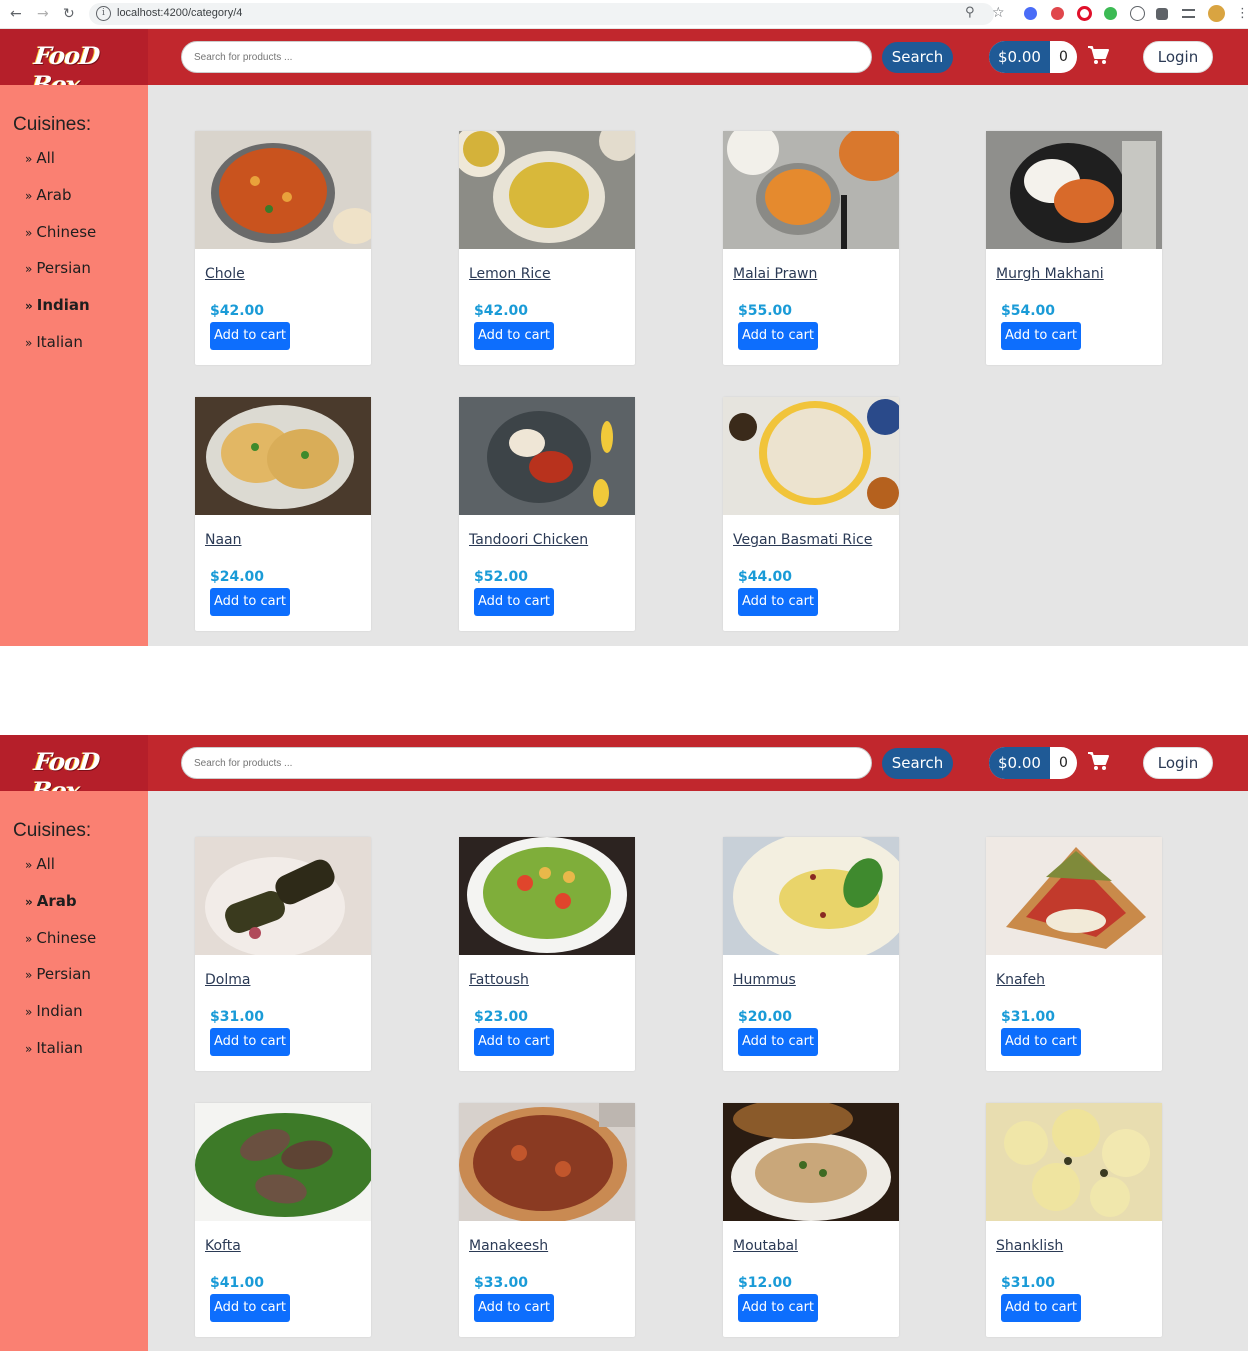 The image size is (1248, 1351). I want to click on product-name-link: Murgh Makhani, so click(1050, 274).